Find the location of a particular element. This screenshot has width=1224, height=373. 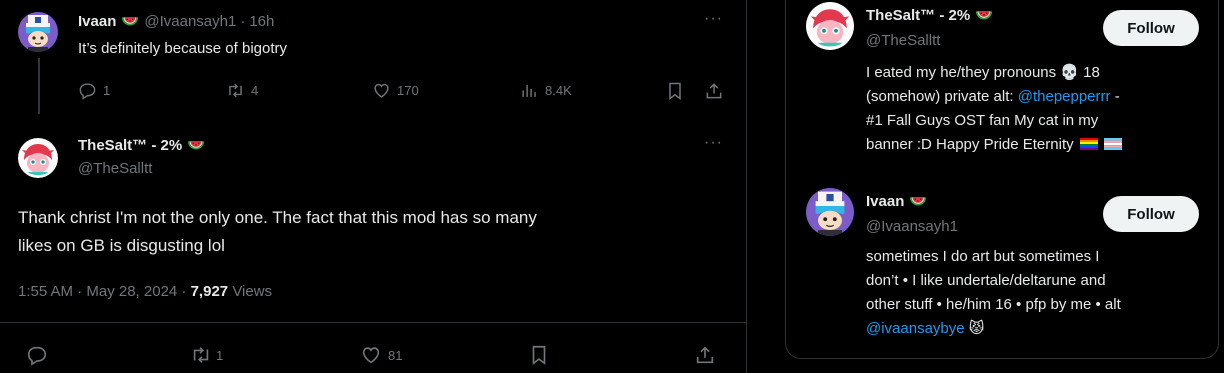

main-author-name: TheSalt™ - 2% is located at coordinates (130, 145).